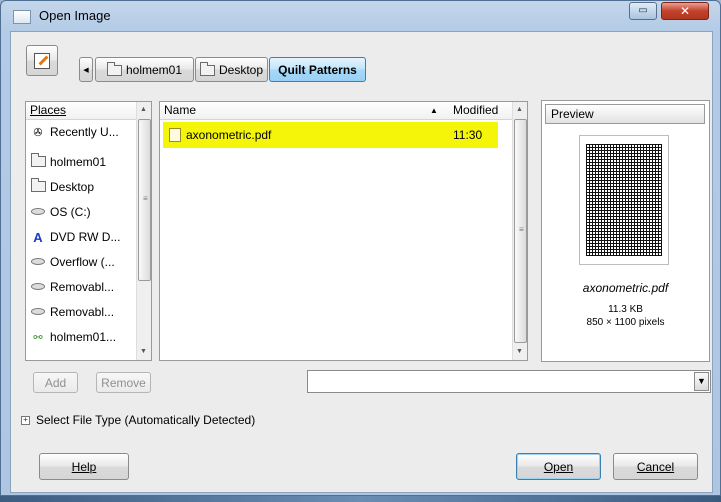 The height and width of the screenshot is (502, 721). I want to click on taskbar-edge, so click(360, 499).